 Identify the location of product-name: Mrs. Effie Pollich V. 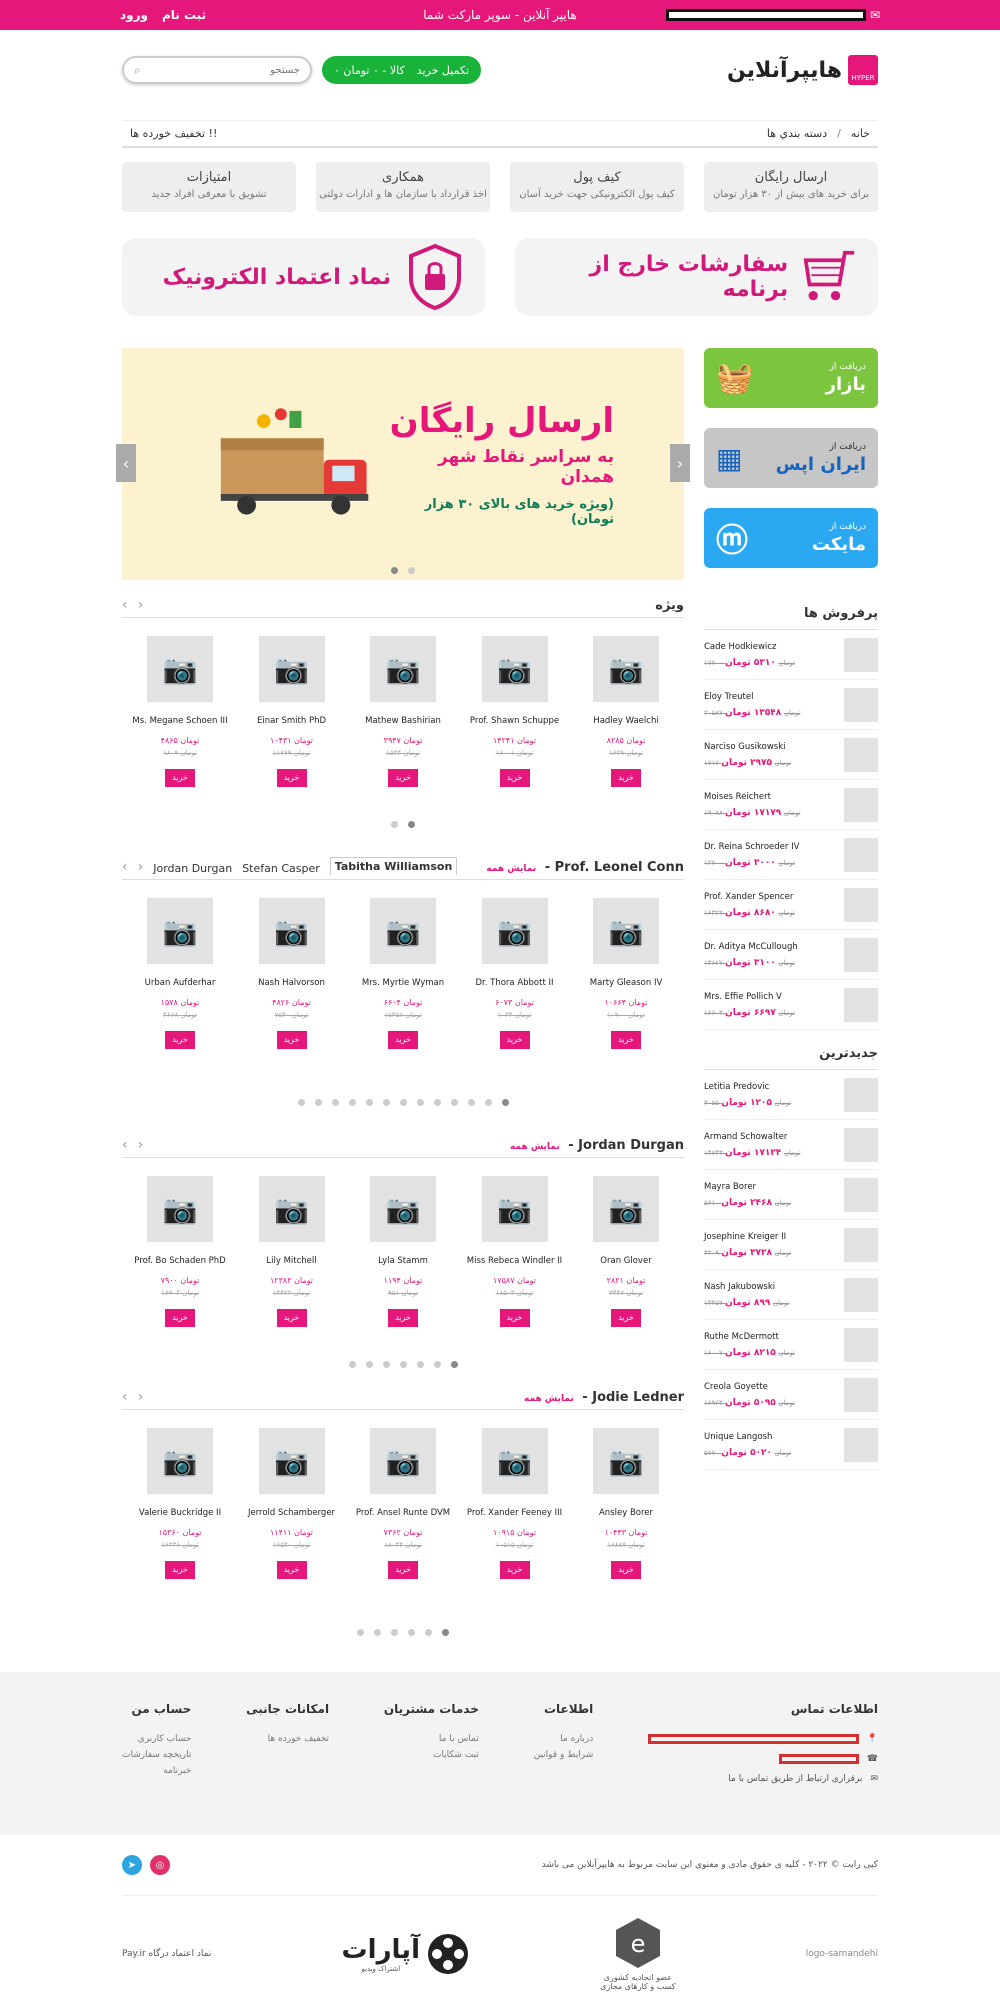
(769, 997).